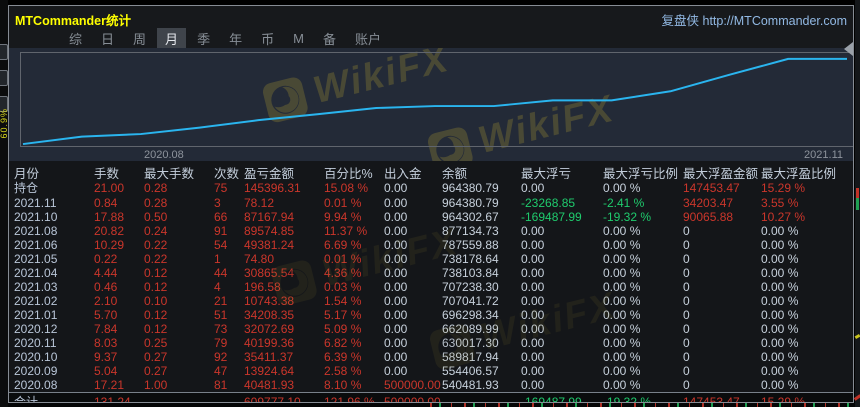 The height and width of the screenshot is (407, 860). I want to click on table-cell: 2021.03, so click(36, 287).